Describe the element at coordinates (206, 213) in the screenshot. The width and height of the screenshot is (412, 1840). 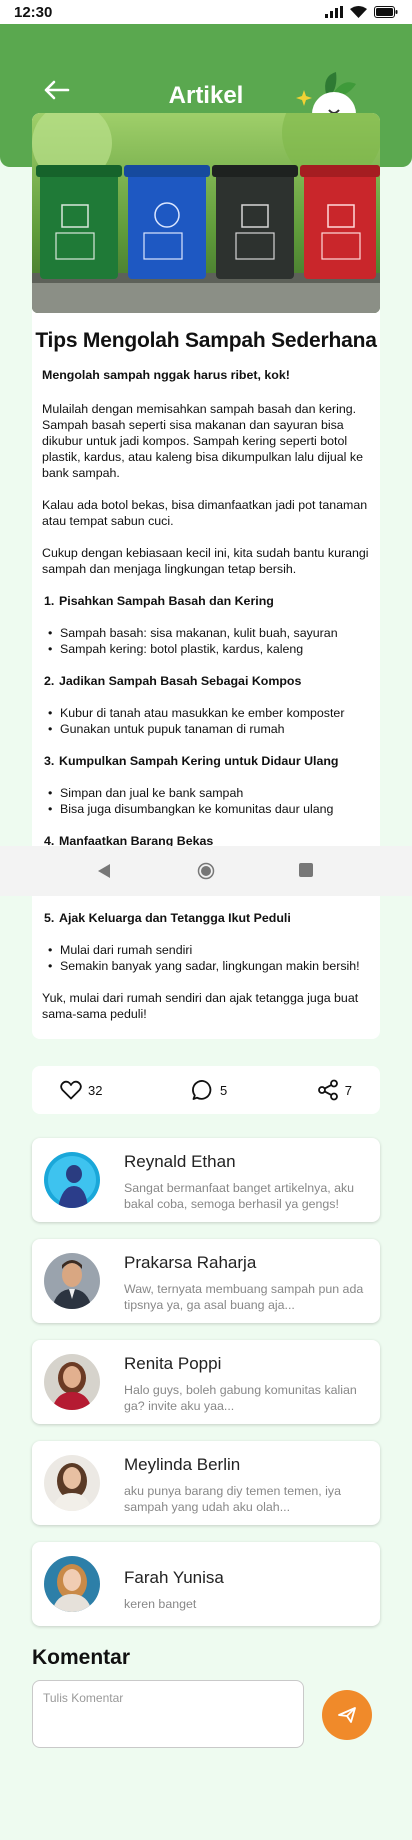
I see `trash-bins-image` at that location.